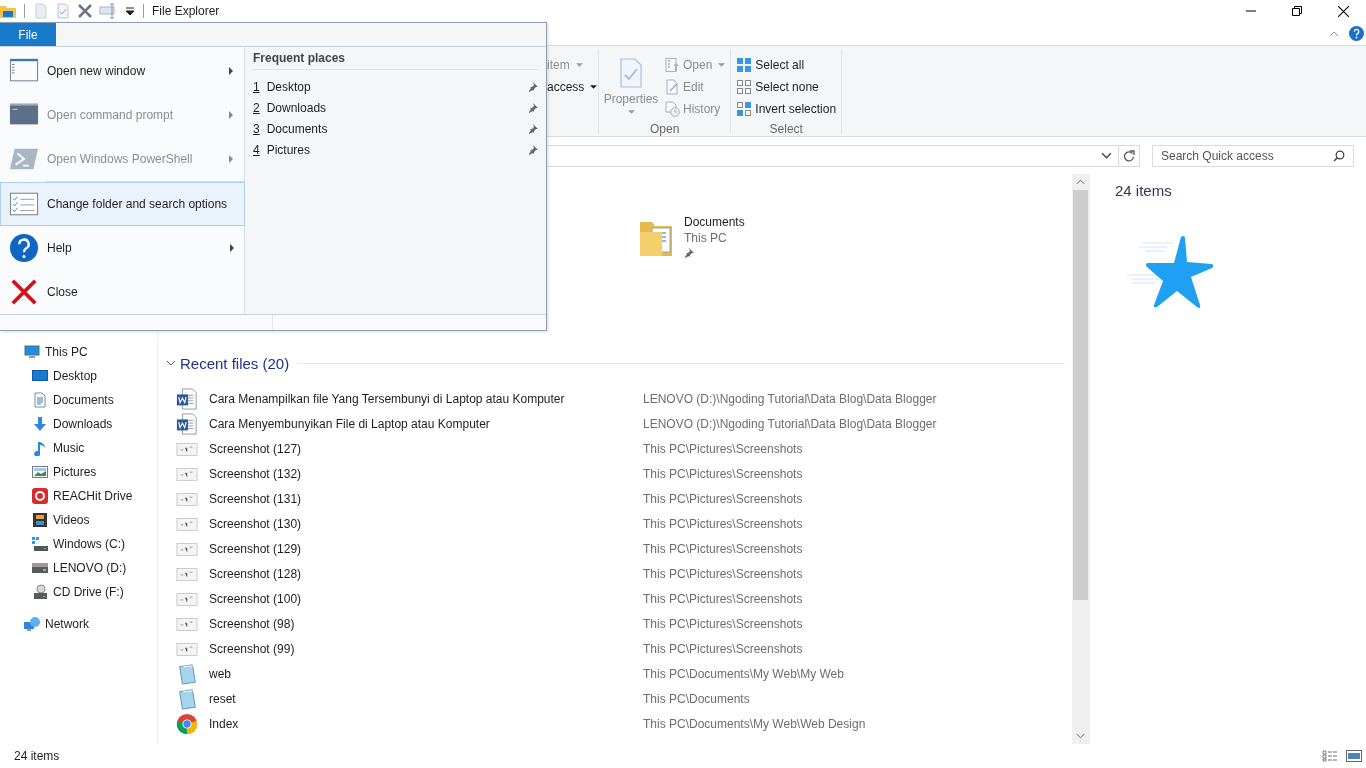 The image size is (1366, 768). What do you see at coordinates (426, 473) in the screenshot?
I see `file-name: Screenshot (132)` at bounding box center [426, 473].